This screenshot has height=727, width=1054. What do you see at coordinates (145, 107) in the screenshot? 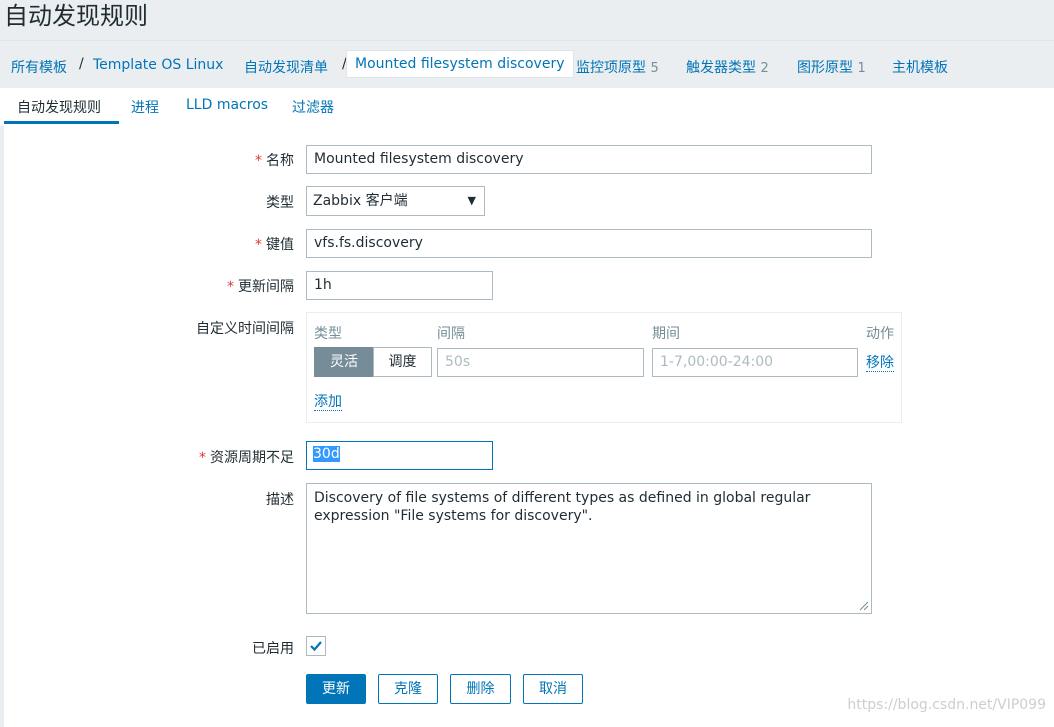
I see `tab-preprocessing: 进程` at bounding box center [145, 107].